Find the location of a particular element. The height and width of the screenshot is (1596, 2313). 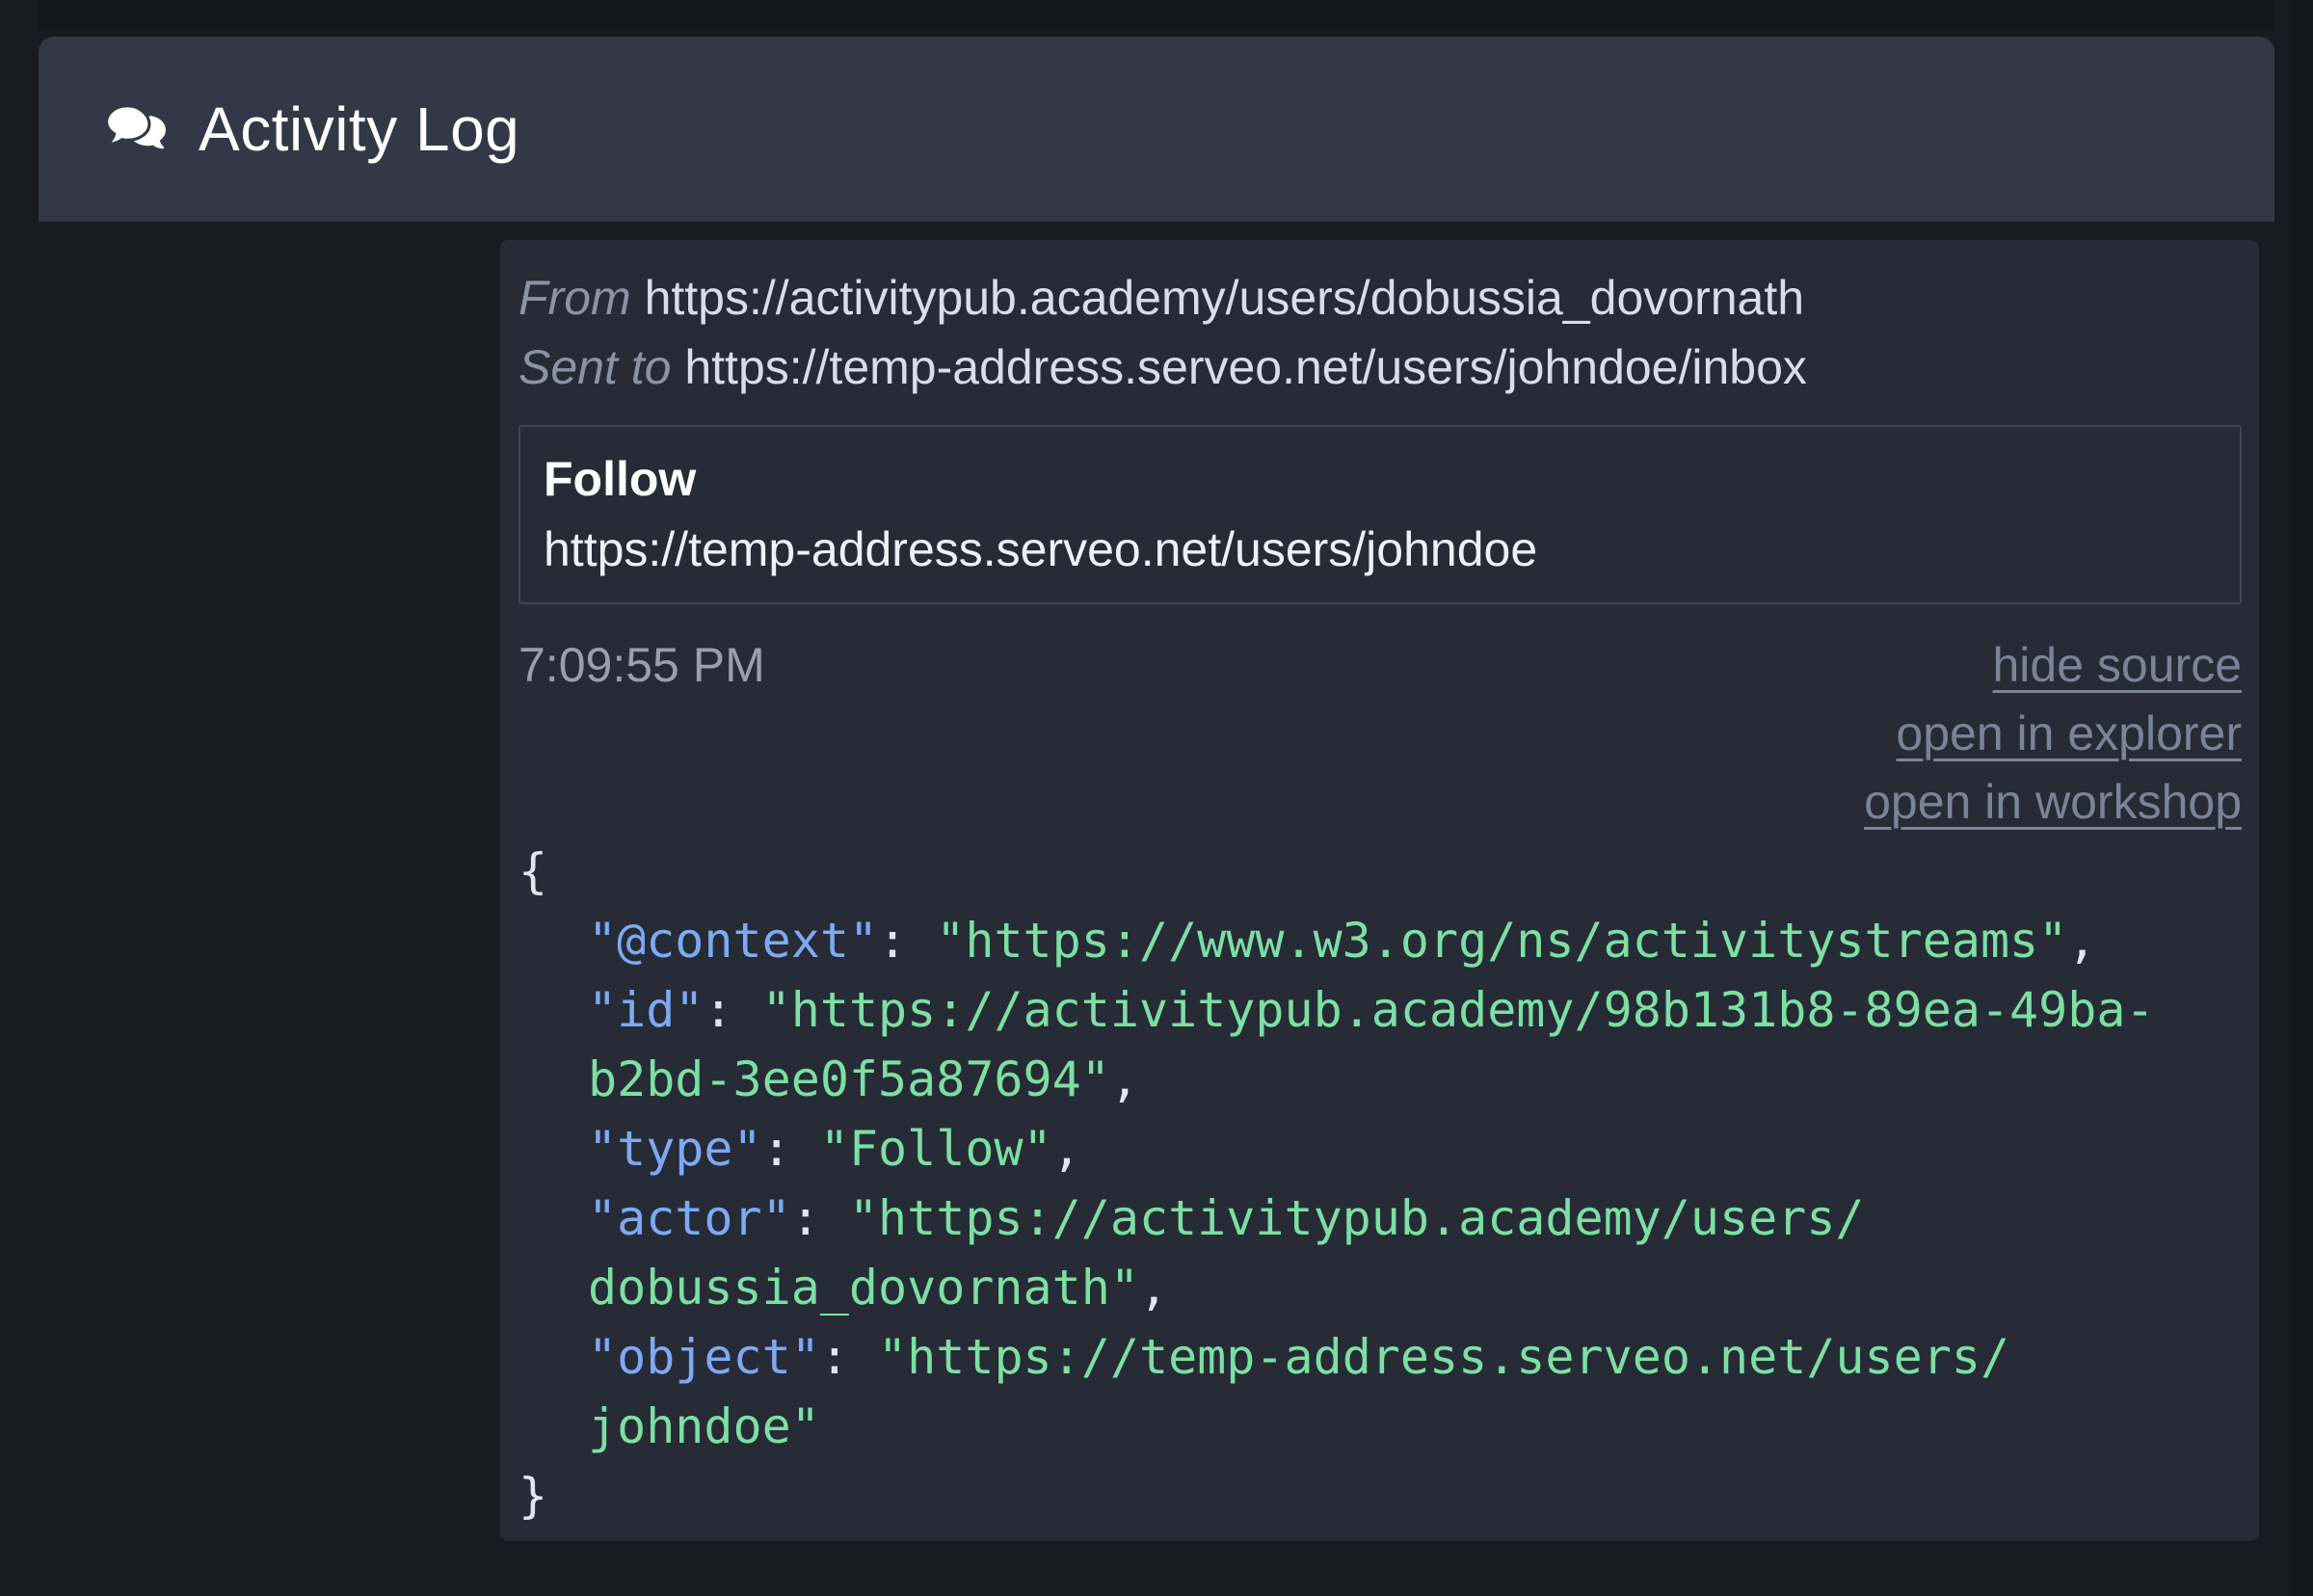

code-token-key: "id" is located at coordinates (646, 1010).